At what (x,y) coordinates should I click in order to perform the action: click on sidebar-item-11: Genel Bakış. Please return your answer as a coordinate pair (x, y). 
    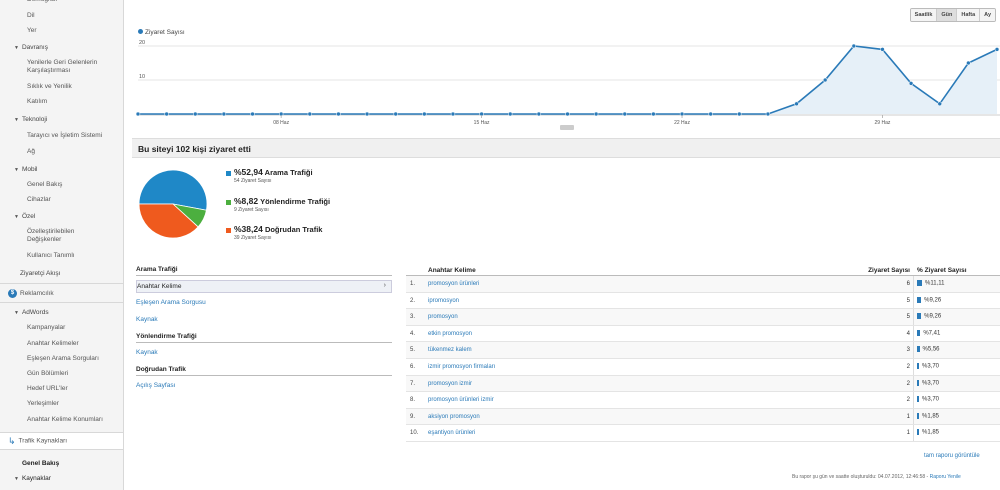
    Looking at the image, I should click on (61, 185).